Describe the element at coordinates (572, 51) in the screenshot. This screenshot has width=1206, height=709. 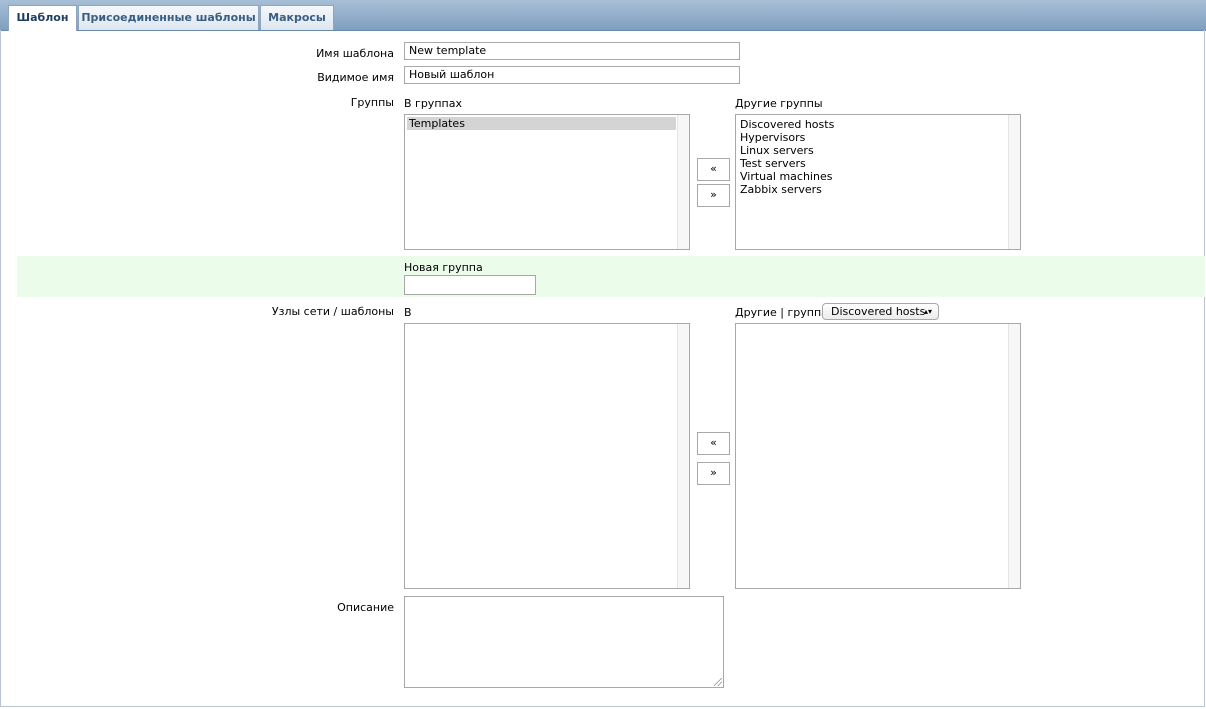
I see `template-name-input: New template` at that location.